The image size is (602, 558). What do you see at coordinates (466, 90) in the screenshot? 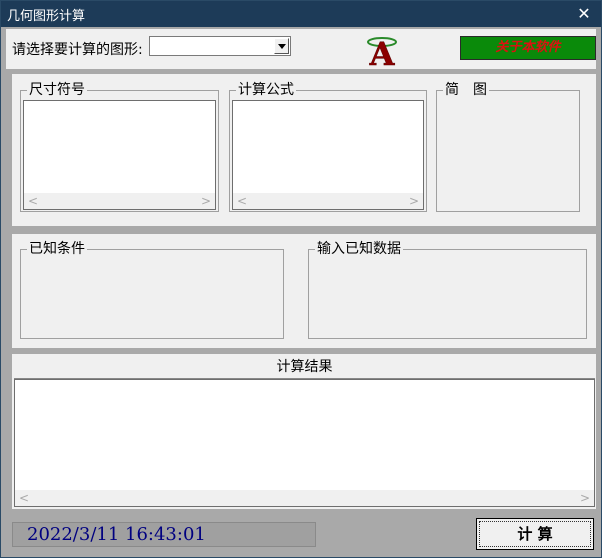
I see `diagram-label: 简 图` at bounding box center [466, 90].